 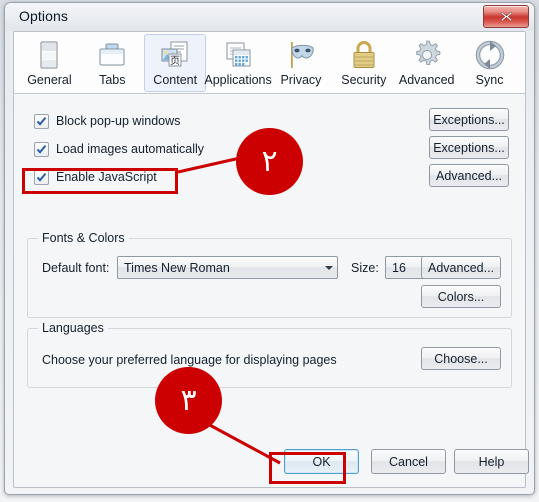 What do you see at coordinates (238, 55) in the screenshot?
I see `app-windows-icon` at bounding box center [238, 55].